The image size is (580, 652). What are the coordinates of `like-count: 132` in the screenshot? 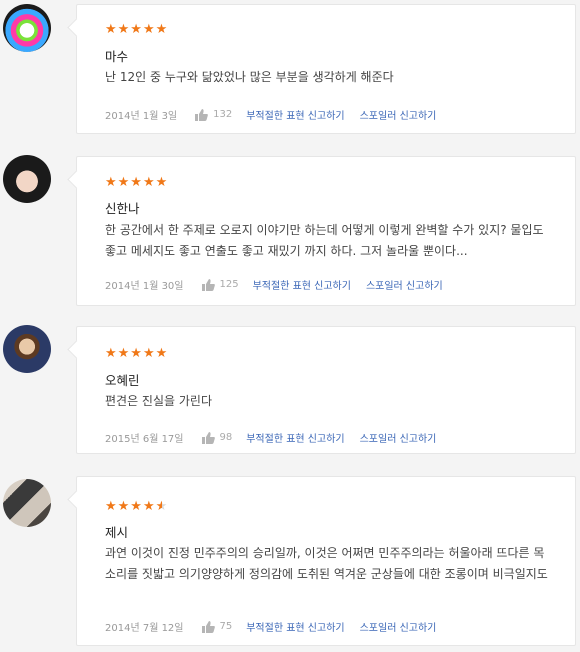 It's located at (223, 114).